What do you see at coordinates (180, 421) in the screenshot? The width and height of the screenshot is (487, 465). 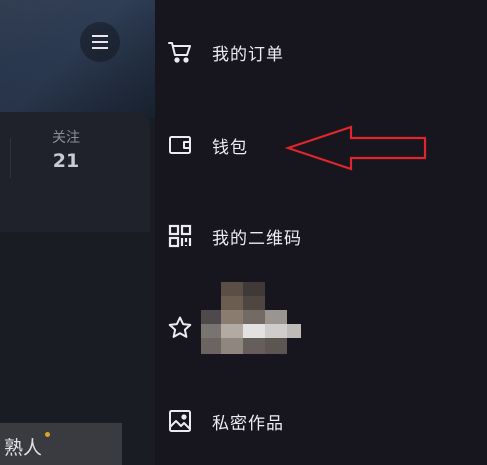 I see `private-image-icon` at bounding box center [180, 421].